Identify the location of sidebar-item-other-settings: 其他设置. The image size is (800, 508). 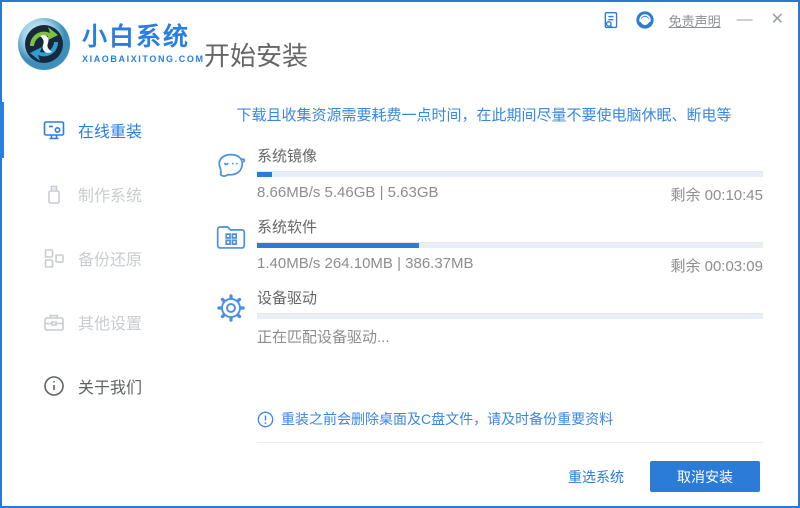
(98, 322).